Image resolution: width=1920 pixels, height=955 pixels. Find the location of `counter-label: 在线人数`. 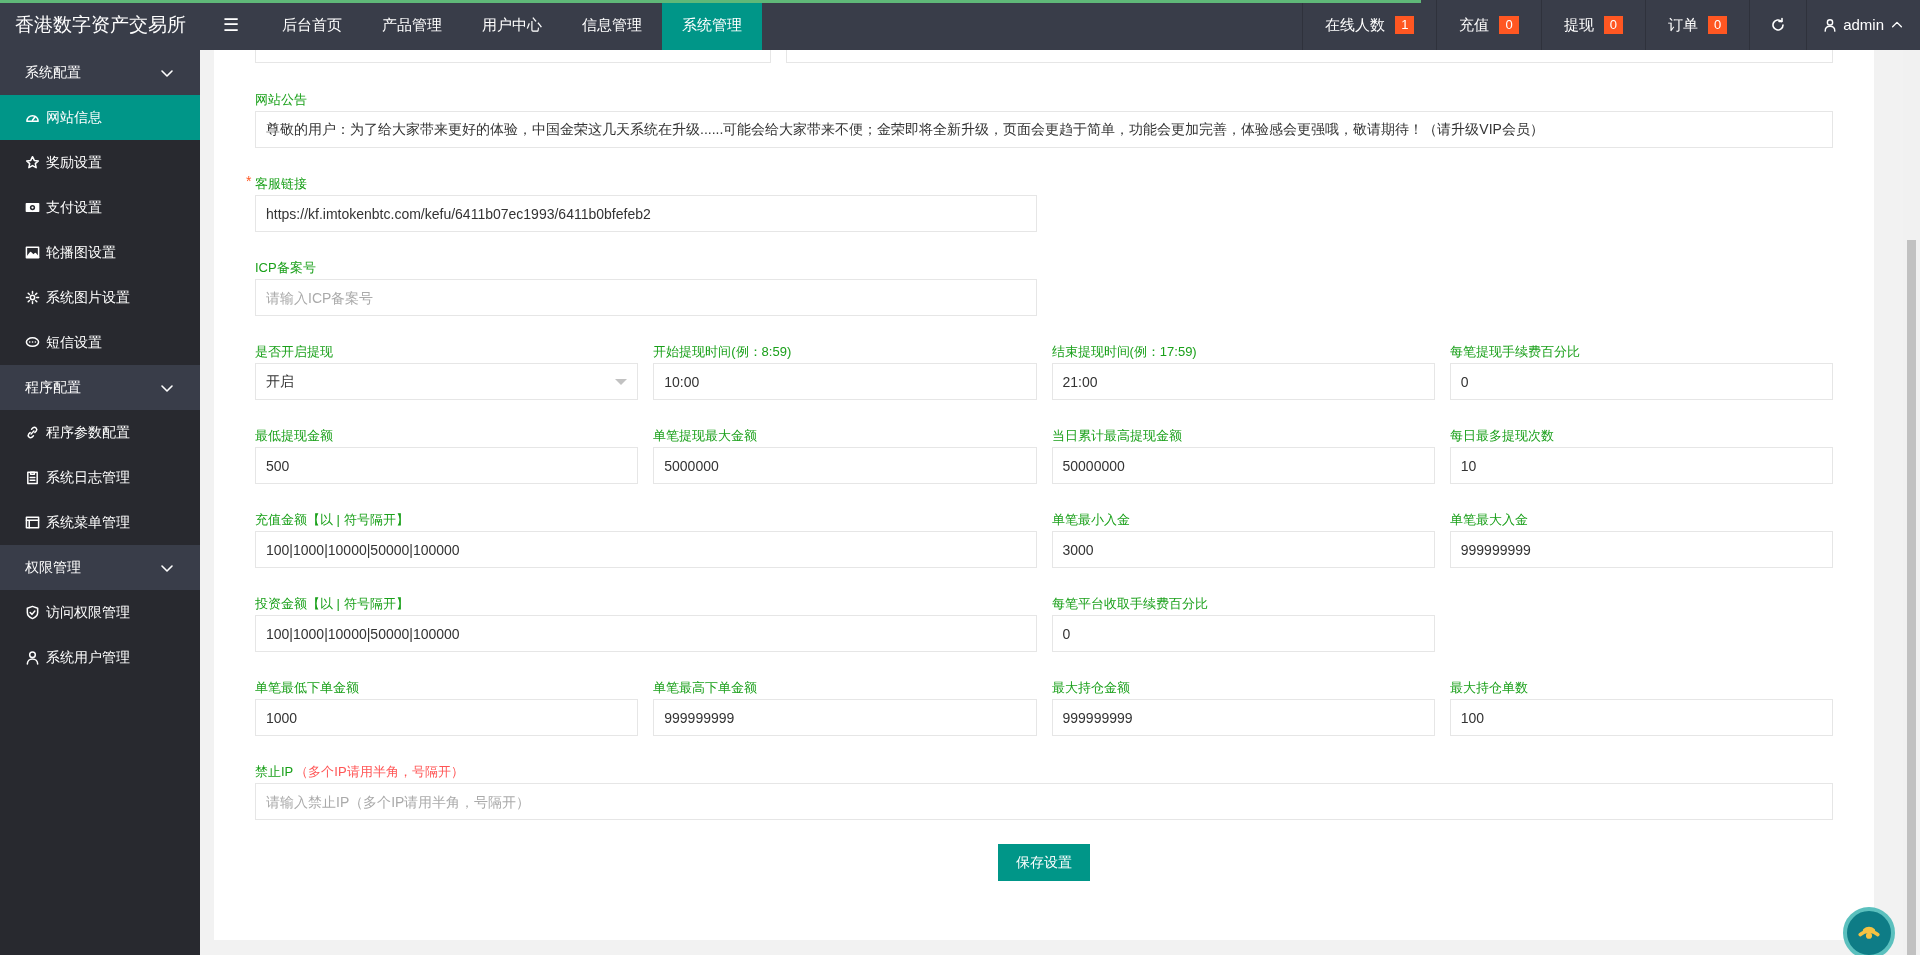

counter-label: 在线人数 is located at coordinates (1355, 25).